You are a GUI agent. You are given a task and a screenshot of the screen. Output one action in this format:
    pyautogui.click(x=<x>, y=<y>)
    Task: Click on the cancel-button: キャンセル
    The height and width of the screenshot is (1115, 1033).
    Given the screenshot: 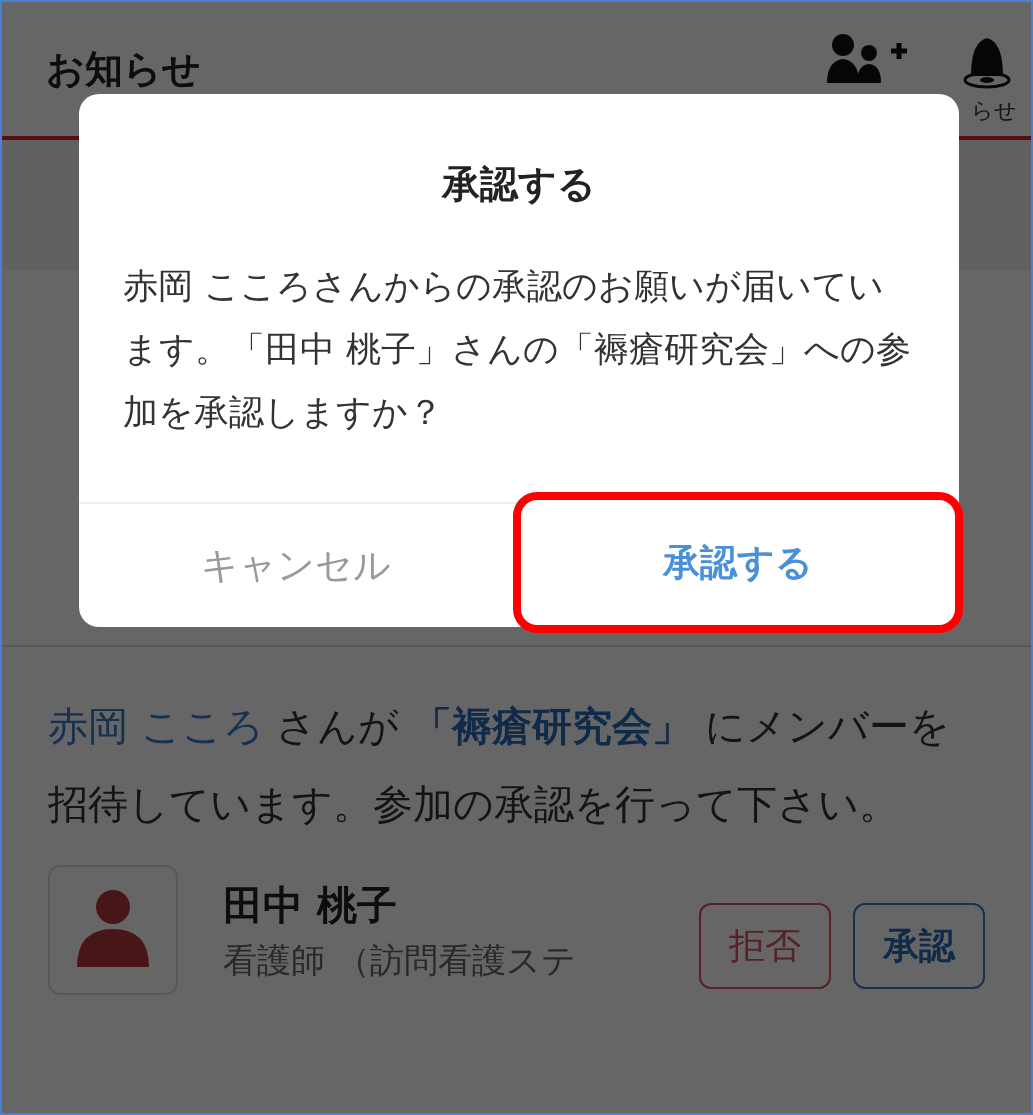 What is the action you would take?
    pyautogui.click(x=296, y=565)
    